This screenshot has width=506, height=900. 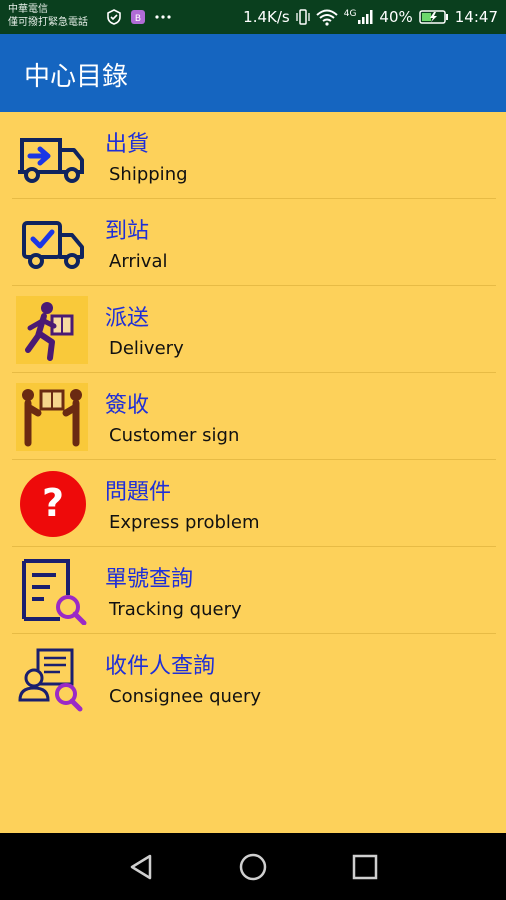 I want to click on page-title: 中心目錄, so click(x=76, y=77).